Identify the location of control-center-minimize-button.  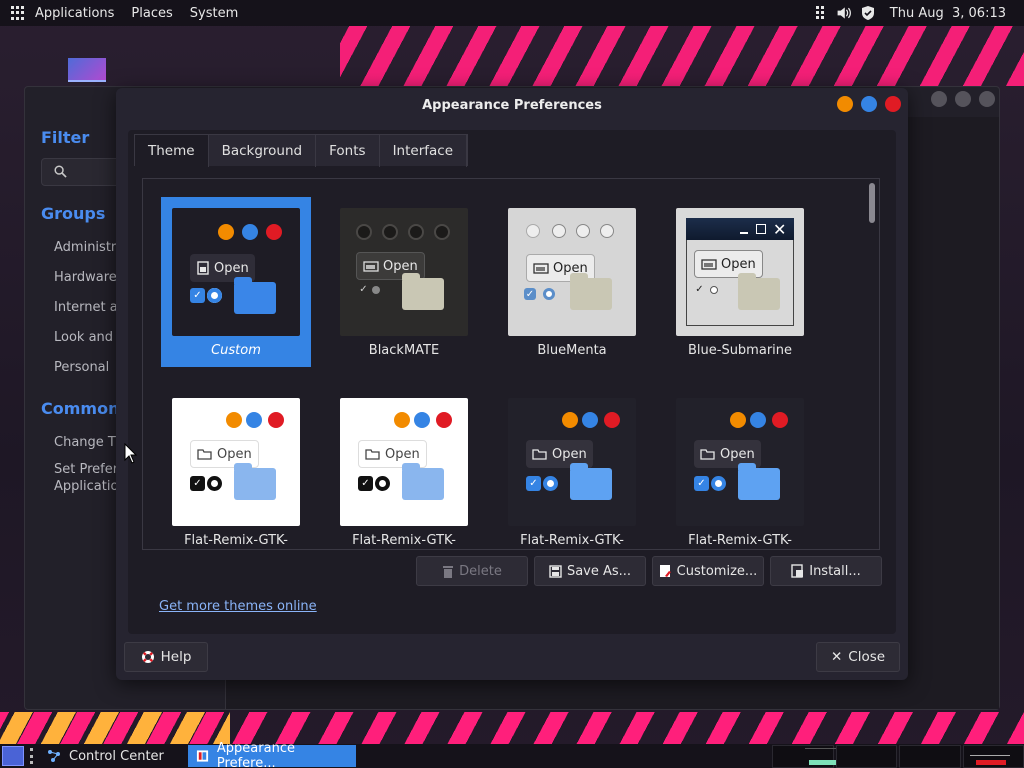
(939, 99).